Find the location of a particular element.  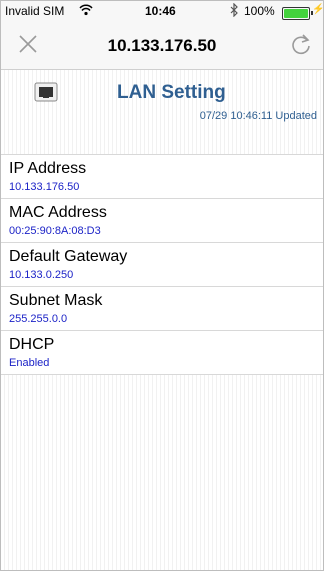

status-bar: Invalid SIM 10:46 100% ⚡ is located at coordinates (162, 11).